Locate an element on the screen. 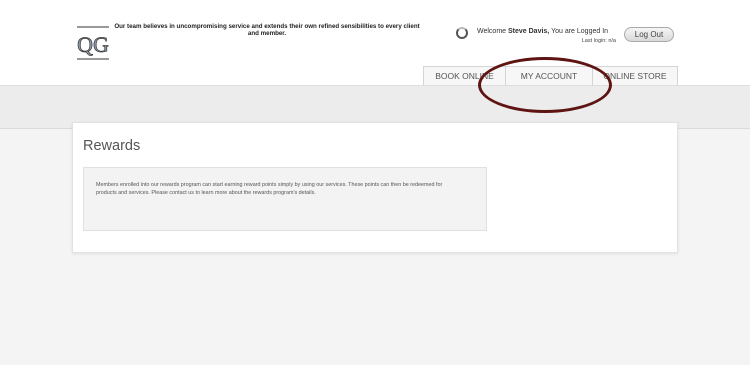 The width and height of the screenshot is (750, 365). tab-online-store: ONLINE STORE is located at coordinates (635, 75).